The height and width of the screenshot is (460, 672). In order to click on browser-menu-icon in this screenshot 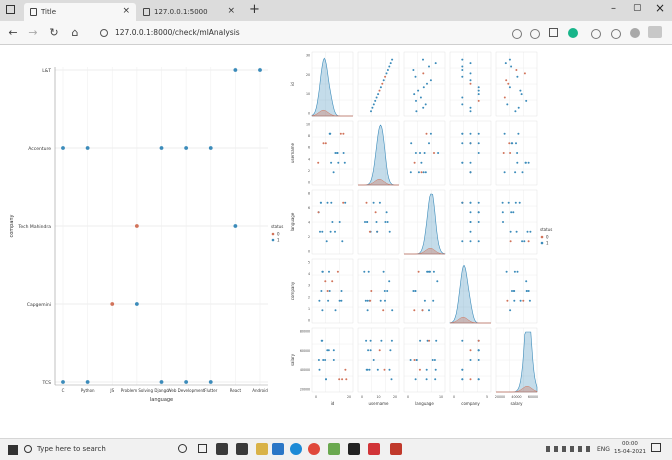, I will do `click(10, 9)`.